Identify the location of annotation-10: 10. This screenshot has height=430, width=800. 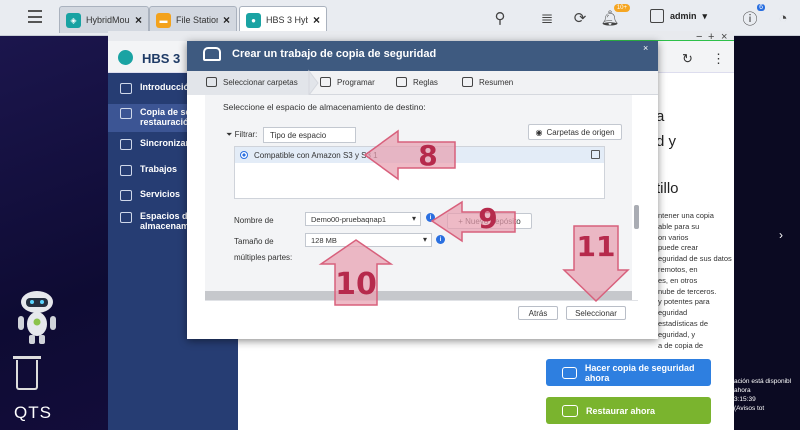
(356, 284).